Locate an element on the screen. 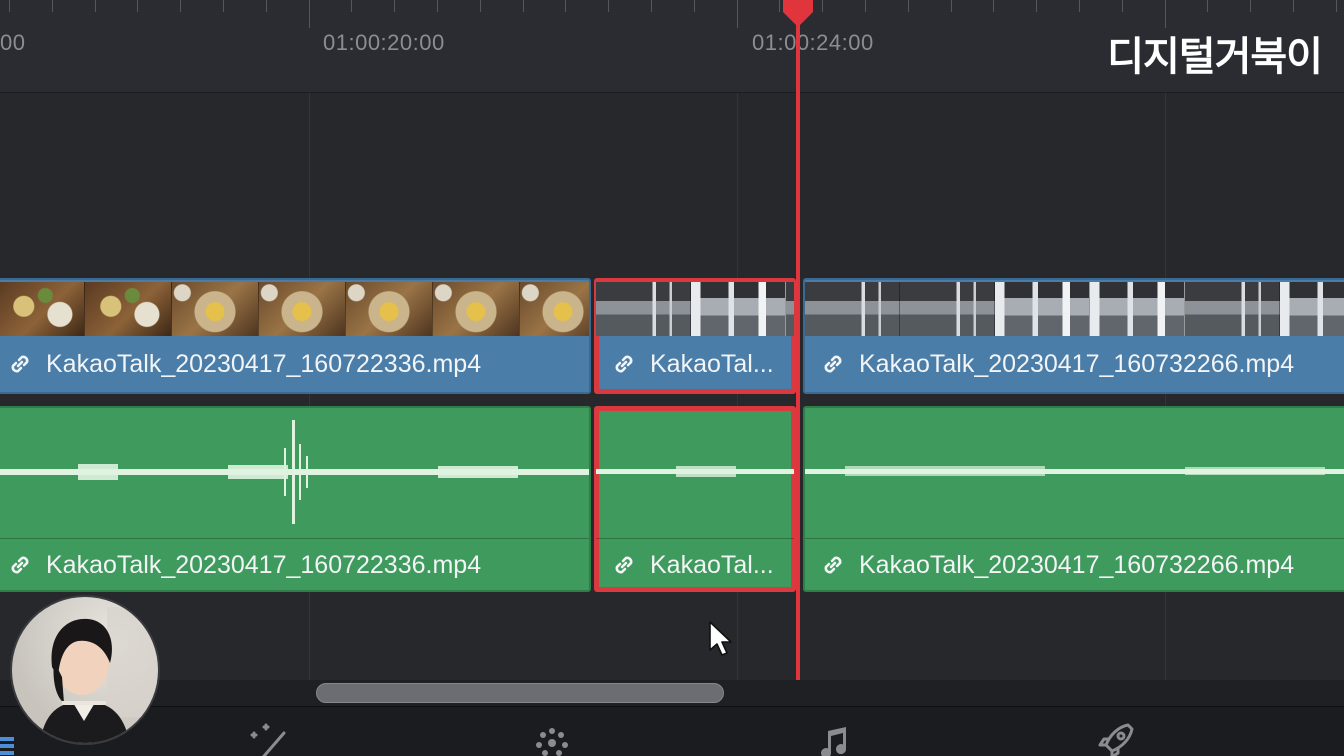  presenter-webcam is located at coordinates (85, 670).